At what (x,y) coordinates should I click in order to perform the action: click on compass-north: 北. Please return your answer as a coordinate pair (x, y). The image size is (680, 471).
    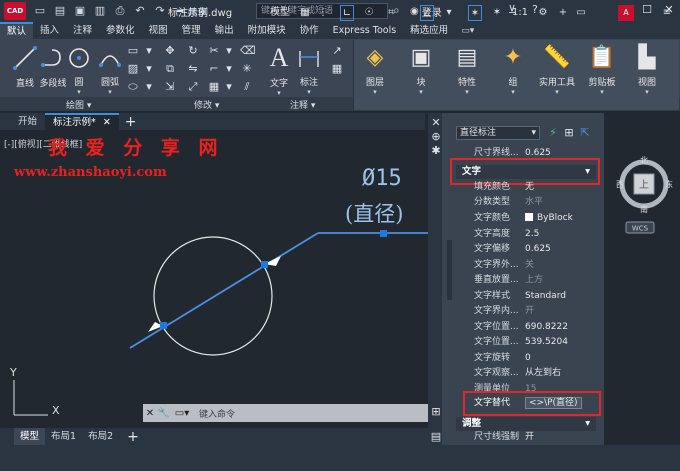
    Looking at the image, I should click on (644, 160).